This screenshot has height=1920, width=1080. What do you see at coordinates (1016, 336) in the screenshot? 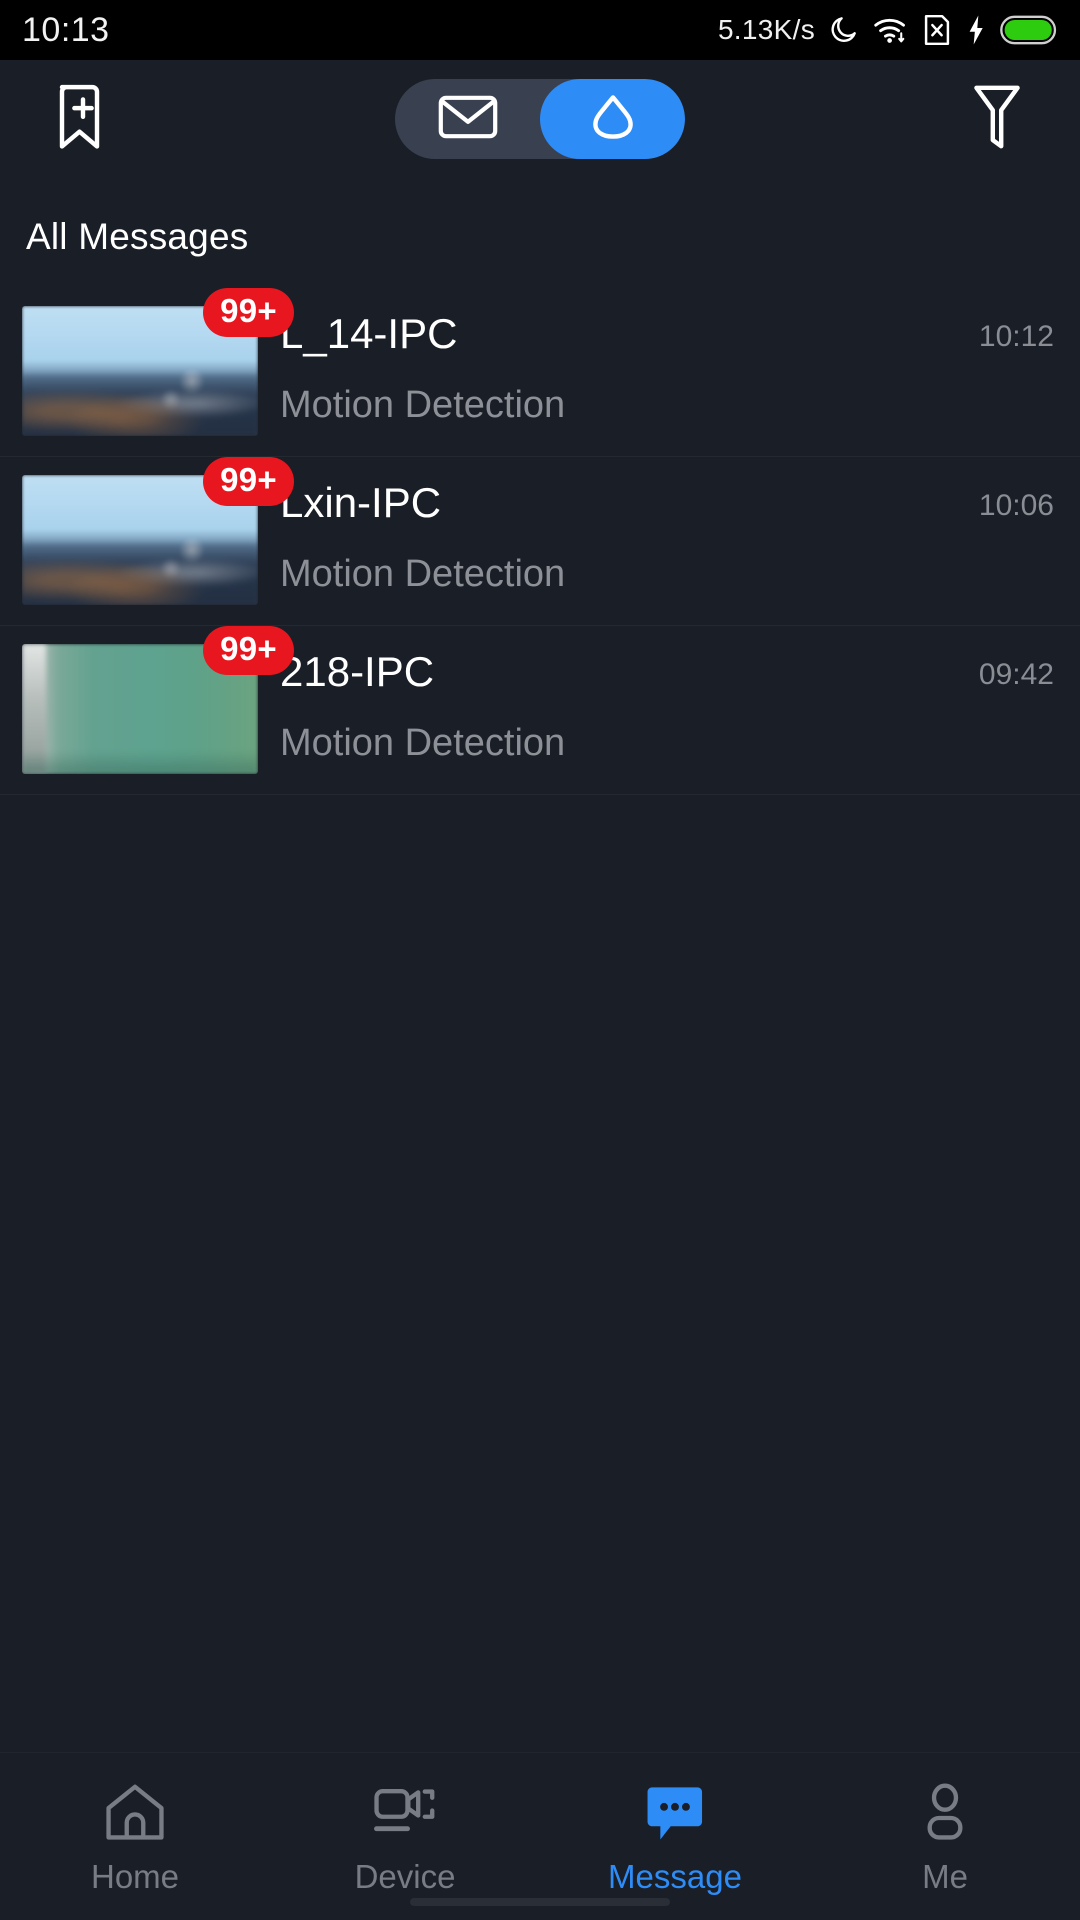
I see `message-timestamp: 10:12` at bounding box center [1016, 336].